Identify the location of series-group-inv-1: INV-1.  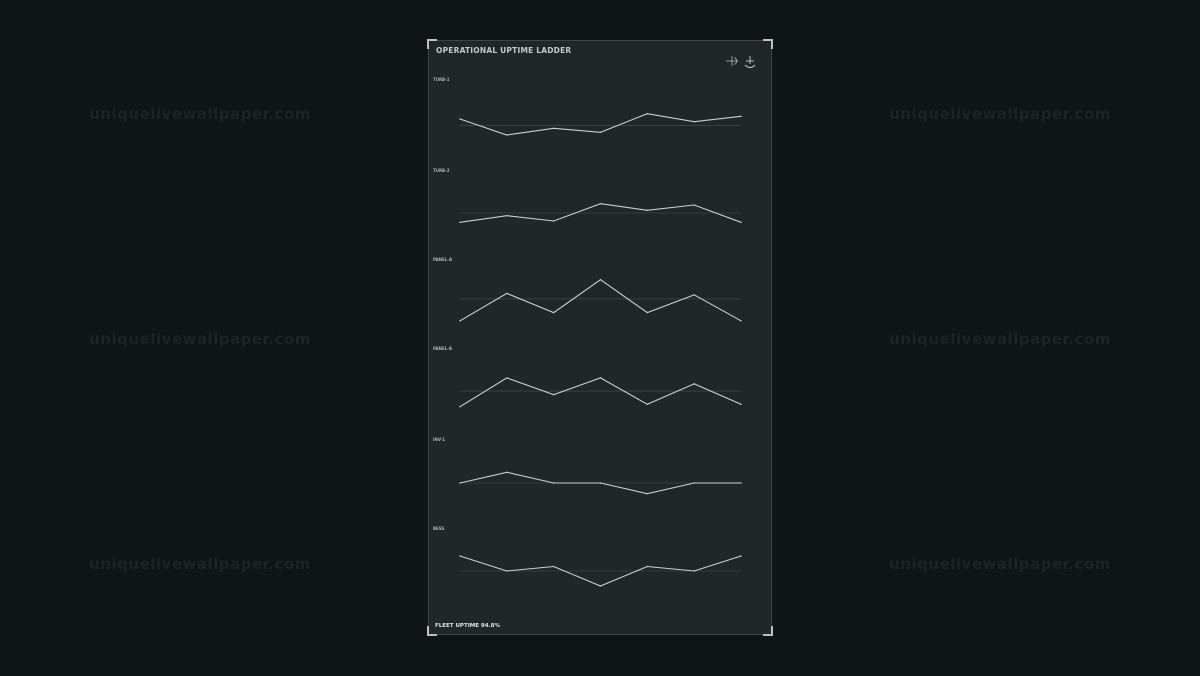
(587, 466).